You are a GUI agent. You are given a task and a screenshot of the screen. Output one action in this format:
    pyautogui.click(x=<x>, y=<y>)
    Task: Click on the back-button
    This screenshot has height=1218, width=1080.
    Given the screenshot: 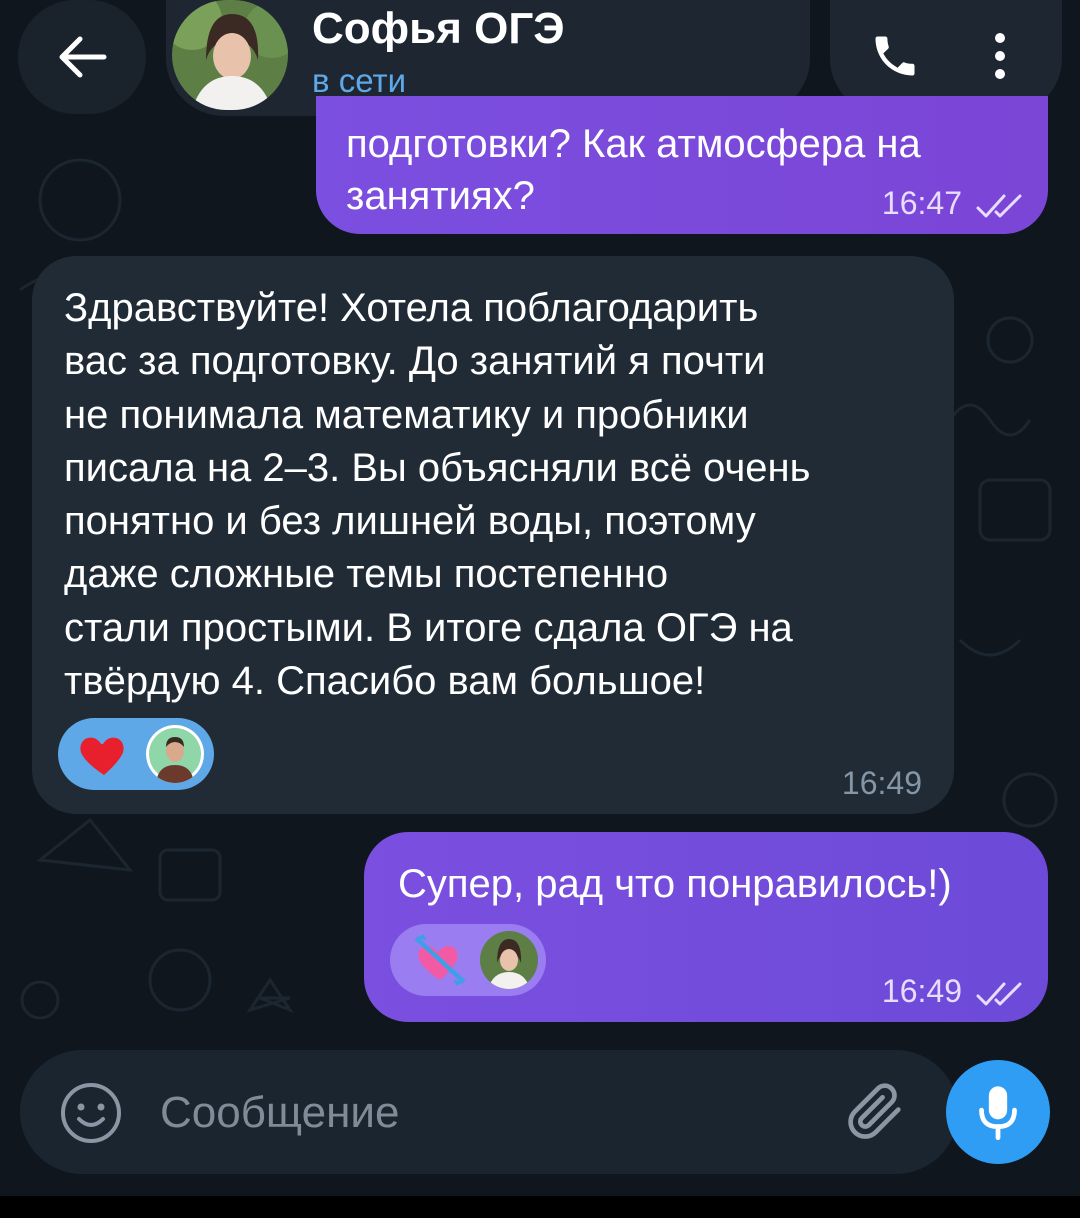 What is the action you would take?
    pyautogui.click(x=82, y=57)
    